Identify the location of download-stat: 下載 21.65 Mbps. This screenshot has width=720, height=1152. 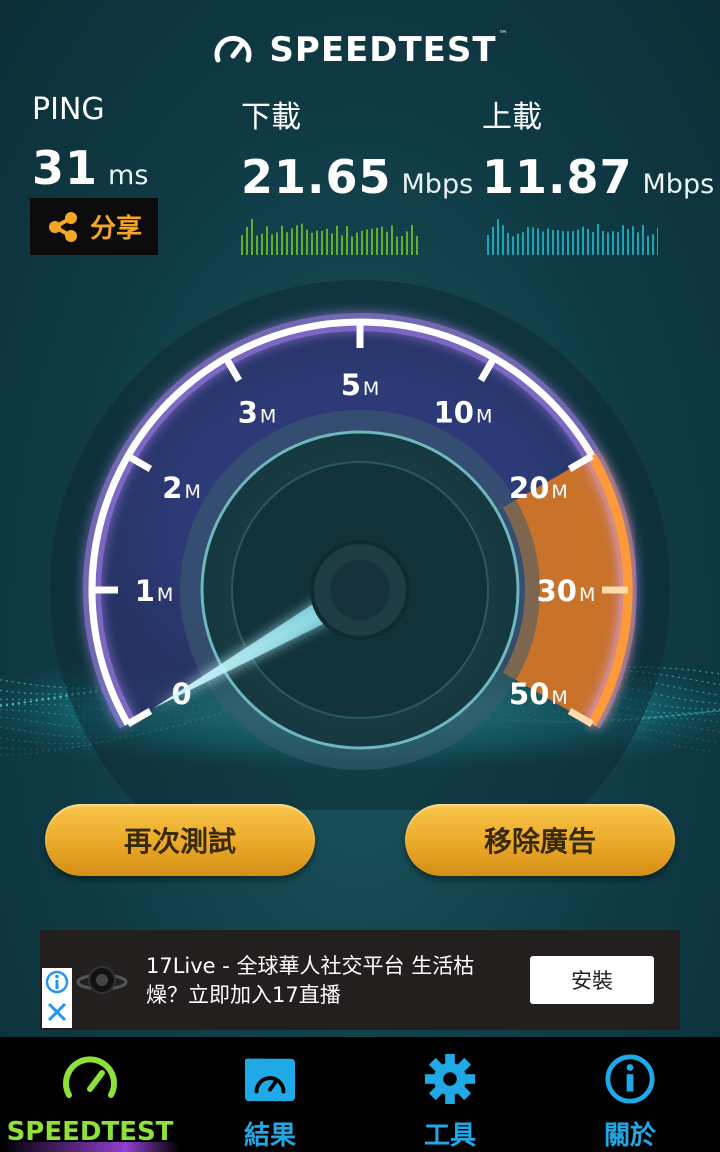
(357, 148).